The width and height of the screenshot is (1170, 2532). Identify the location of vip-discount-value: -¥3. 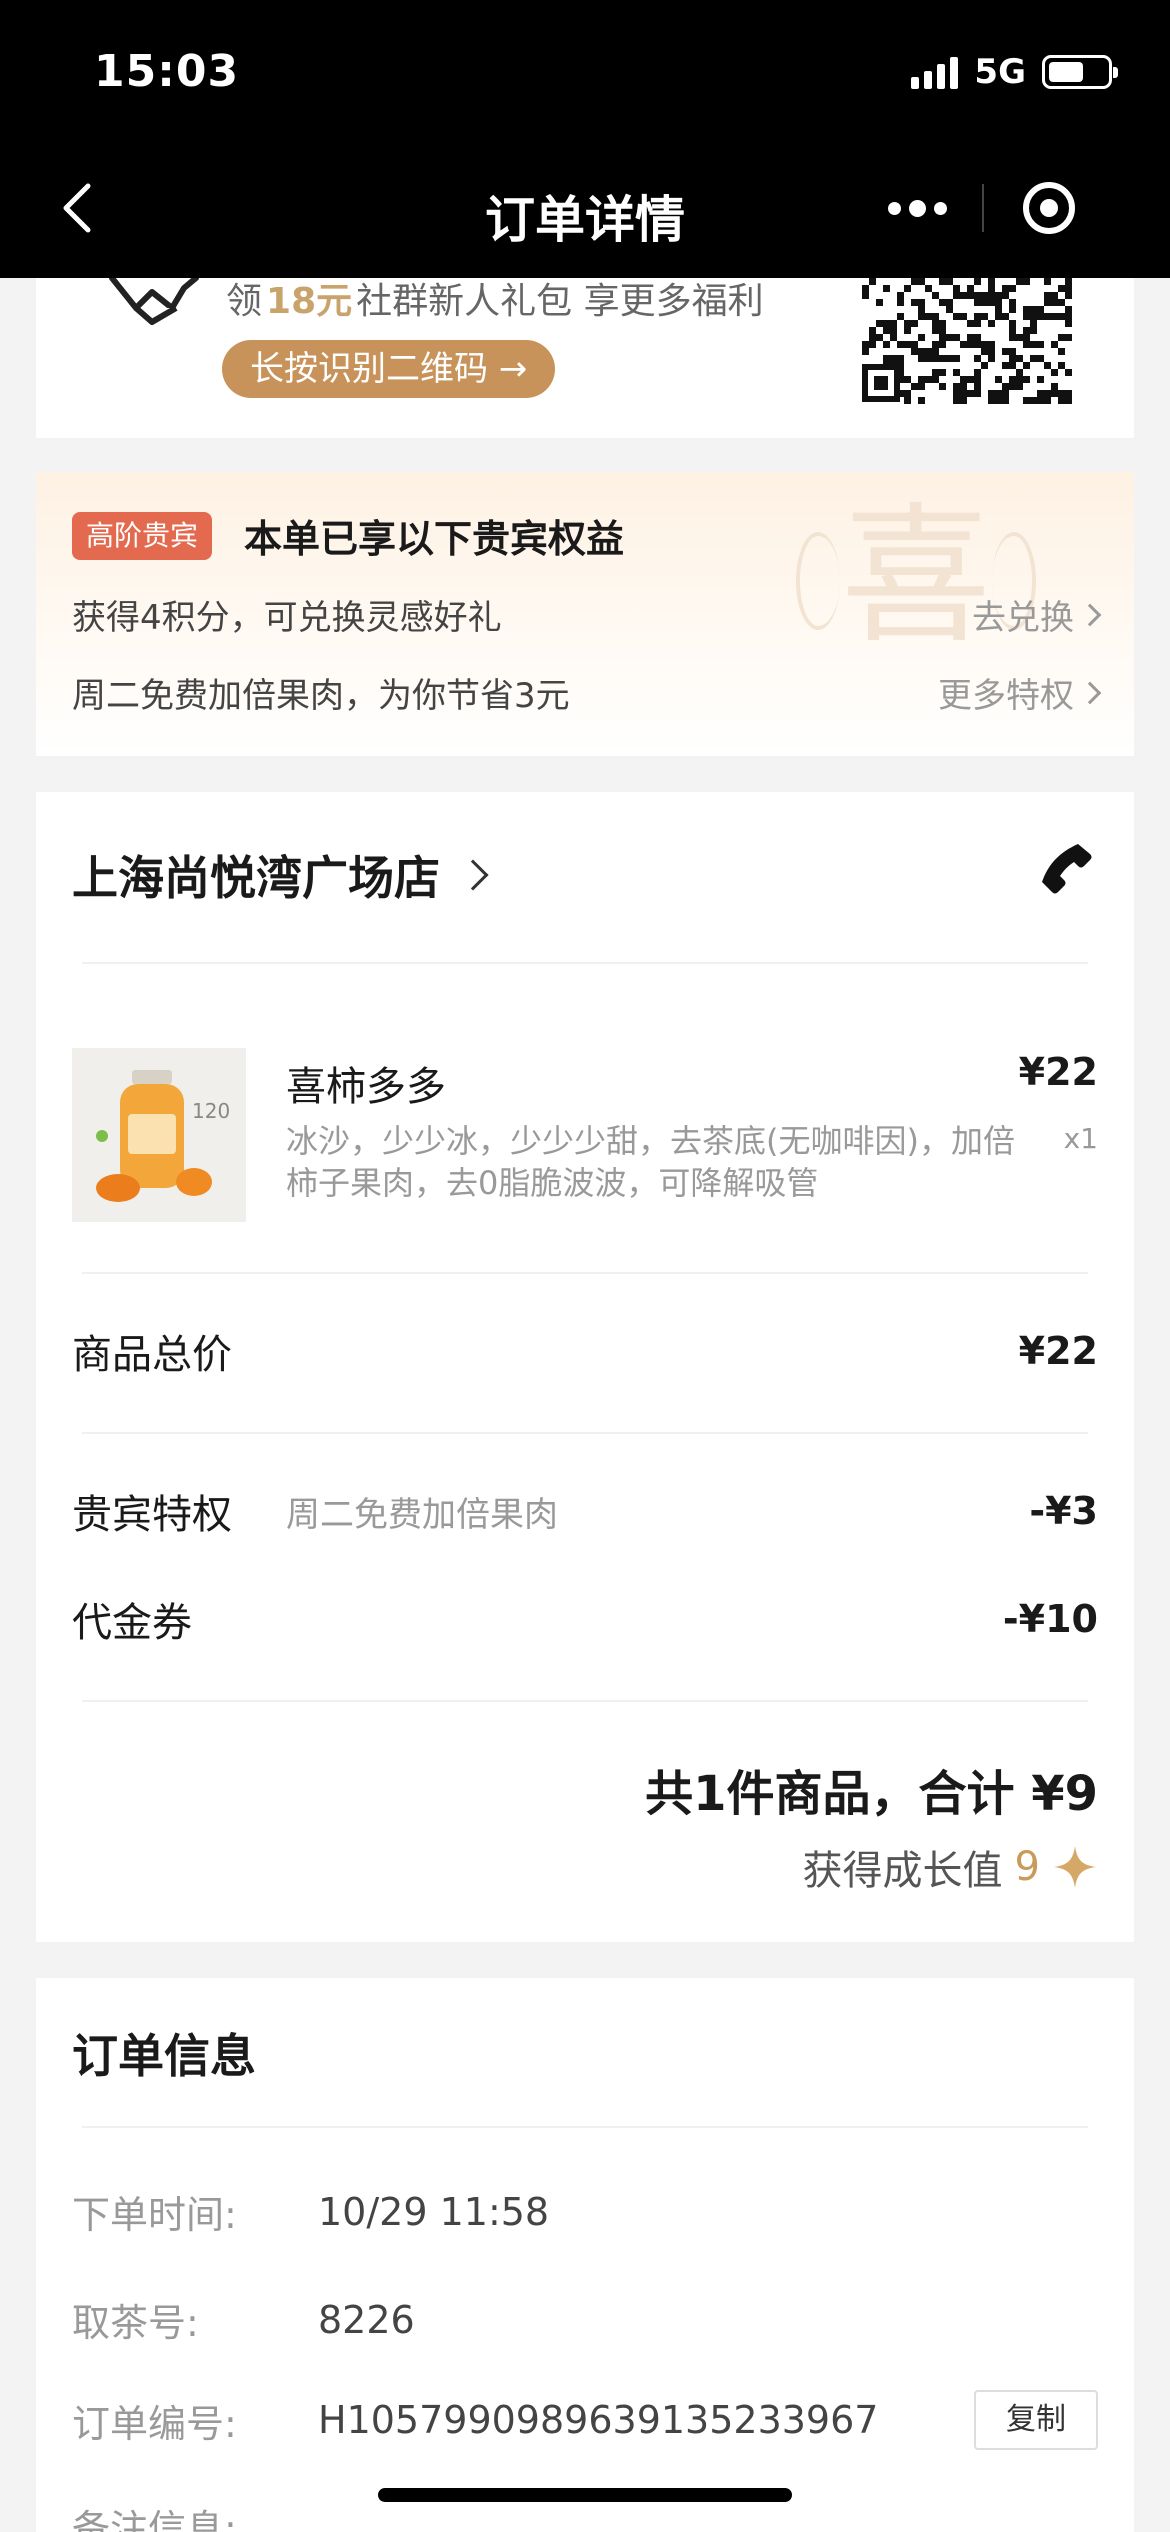
(1063, 1511).